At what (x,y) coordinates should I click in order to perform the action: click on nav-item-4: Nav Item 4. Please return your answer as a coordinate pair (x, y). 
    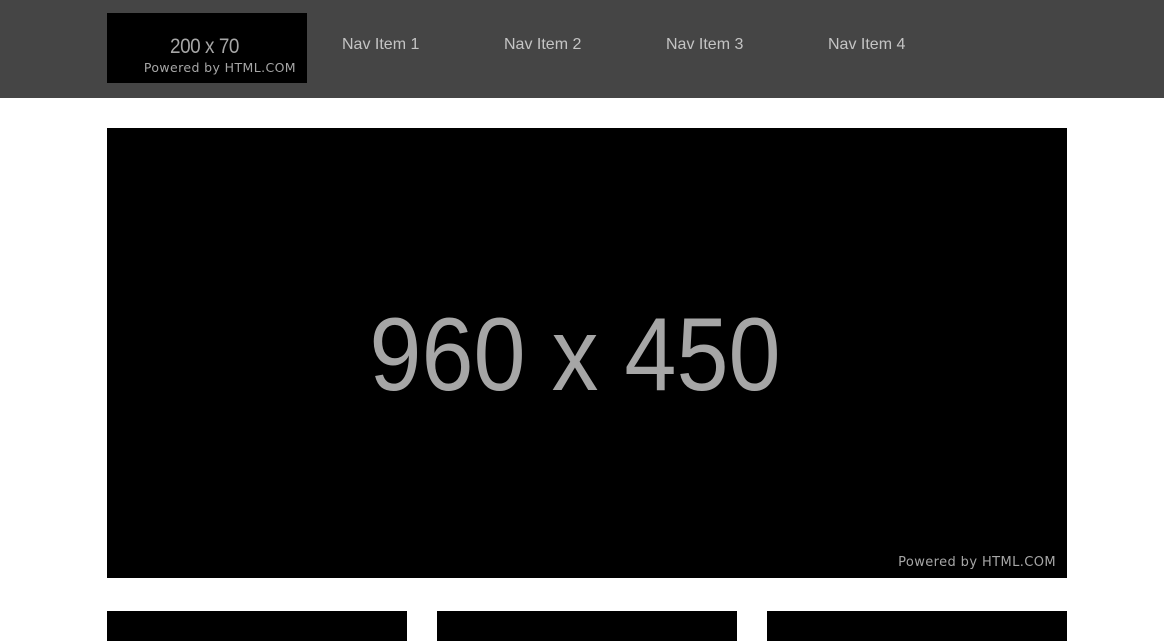
    Looking at the image, I should click on (866, 45).